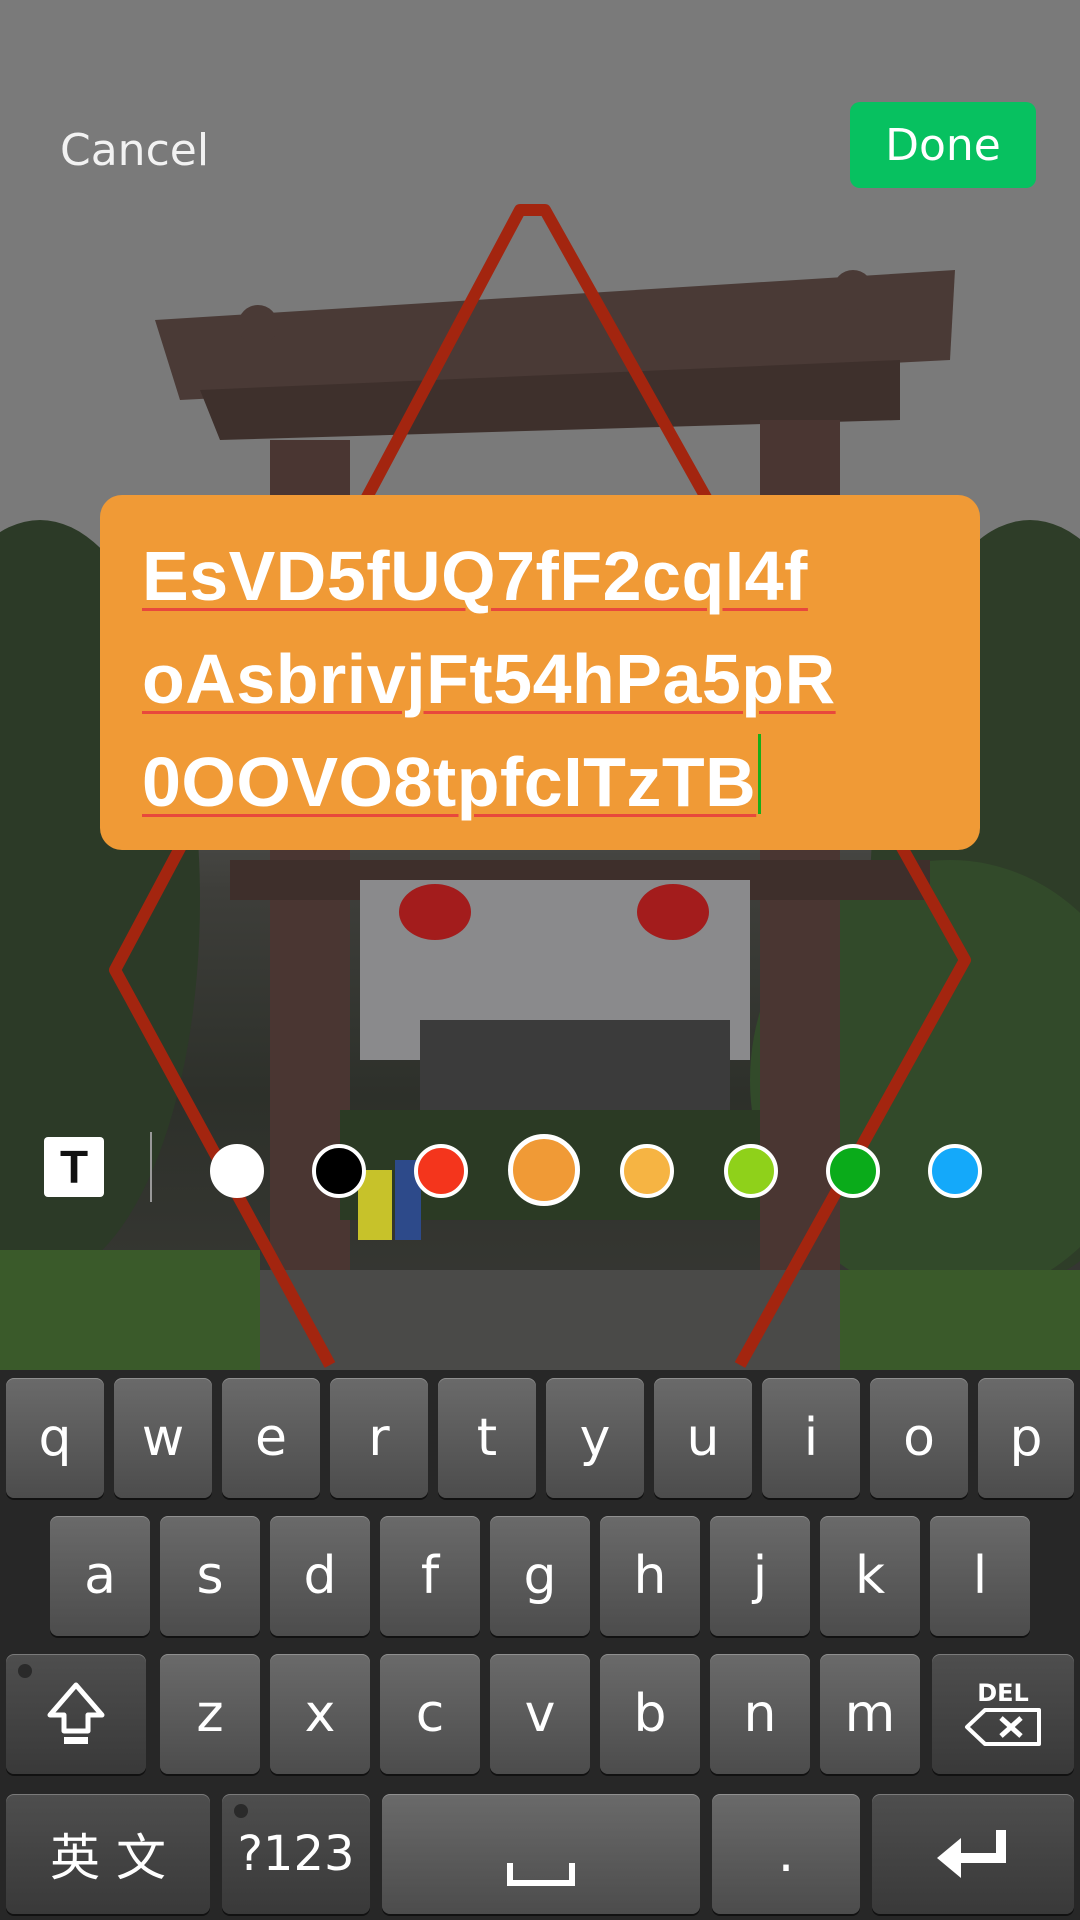  I want to click on key-n: n, so click(760, 1714).